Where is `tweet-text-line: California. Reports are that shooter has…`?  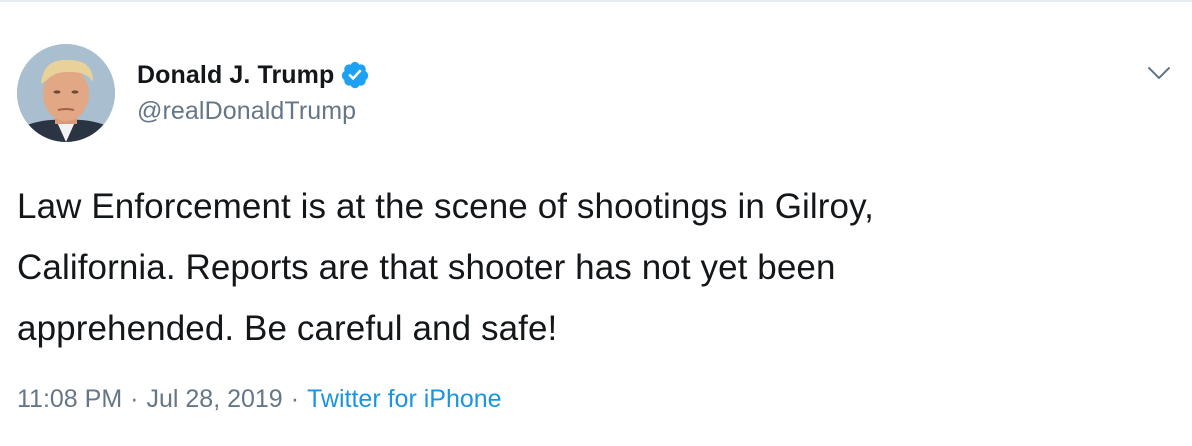
tweet-text-line: California. Reports are that shooter has… is located at coordinates (426, 267).